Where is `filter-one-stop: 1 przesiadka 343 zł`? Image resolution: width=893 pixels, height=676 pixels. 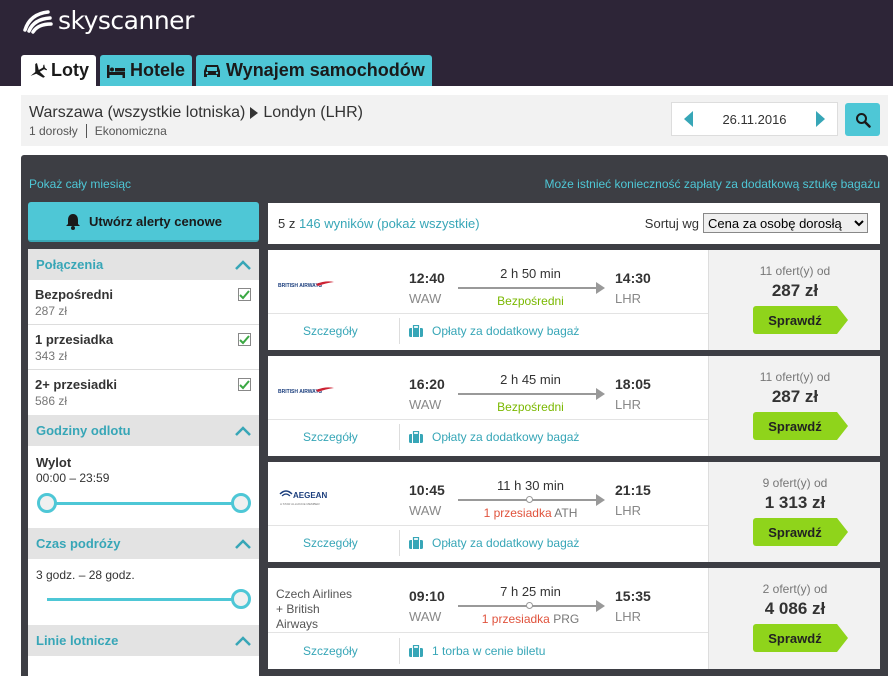
filter-one-stop: 1 przesiadka 343 zł is located at coordinates (143, 347).